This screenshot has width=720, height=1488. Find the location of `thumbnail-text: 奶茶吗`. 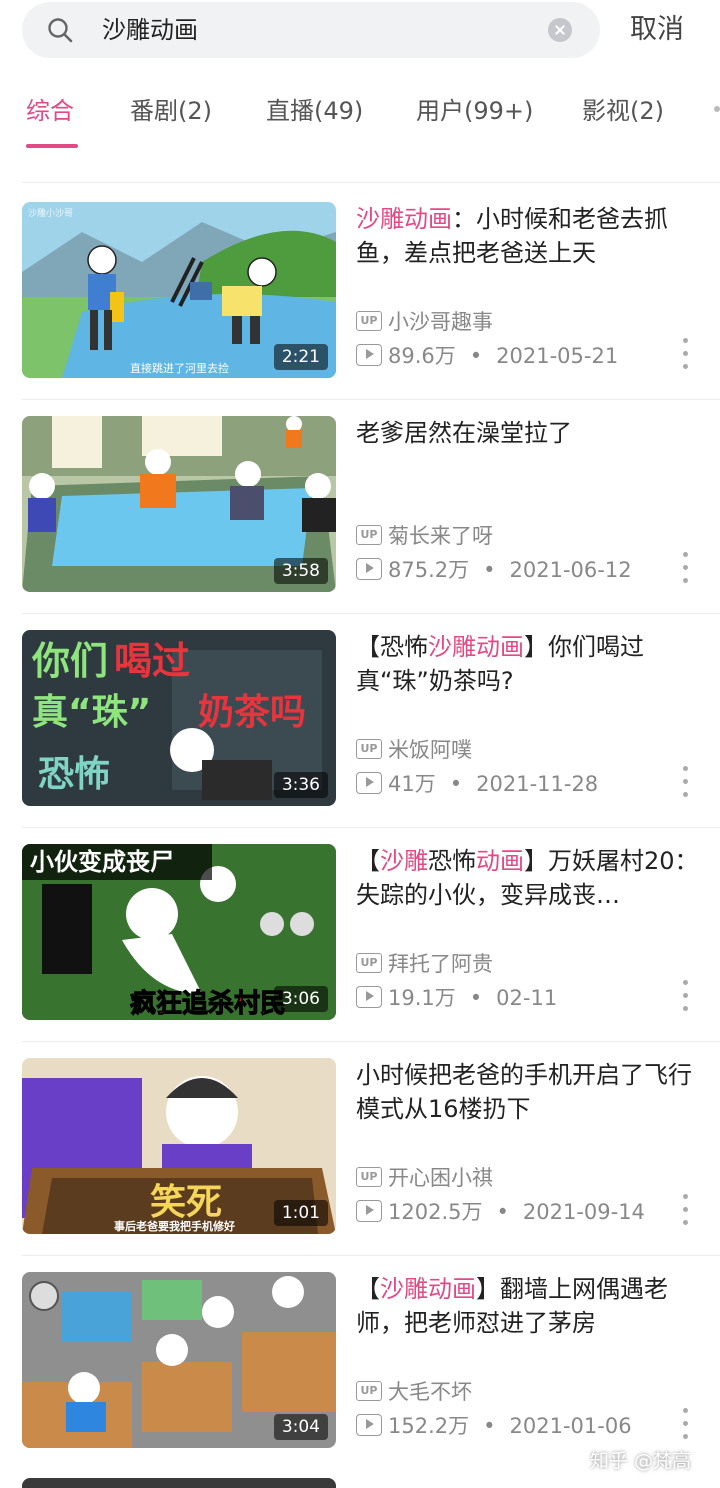

thumbnail-text: 奶茶吗 is located at coordinates (252, 712).